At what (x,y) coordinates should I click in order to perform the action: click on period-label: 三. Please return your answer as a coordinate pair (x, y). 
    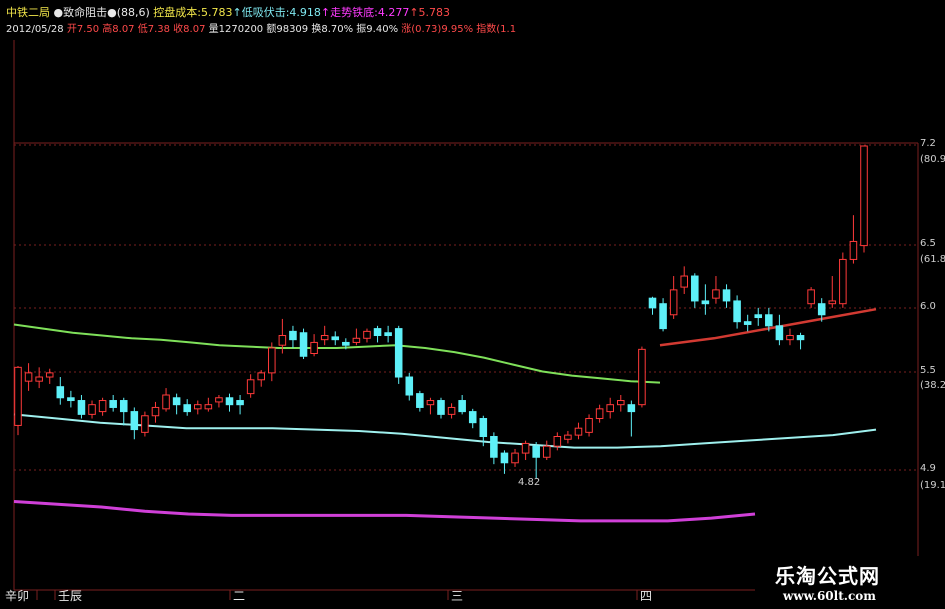
    Looking at the image, I should click on (457, 596).